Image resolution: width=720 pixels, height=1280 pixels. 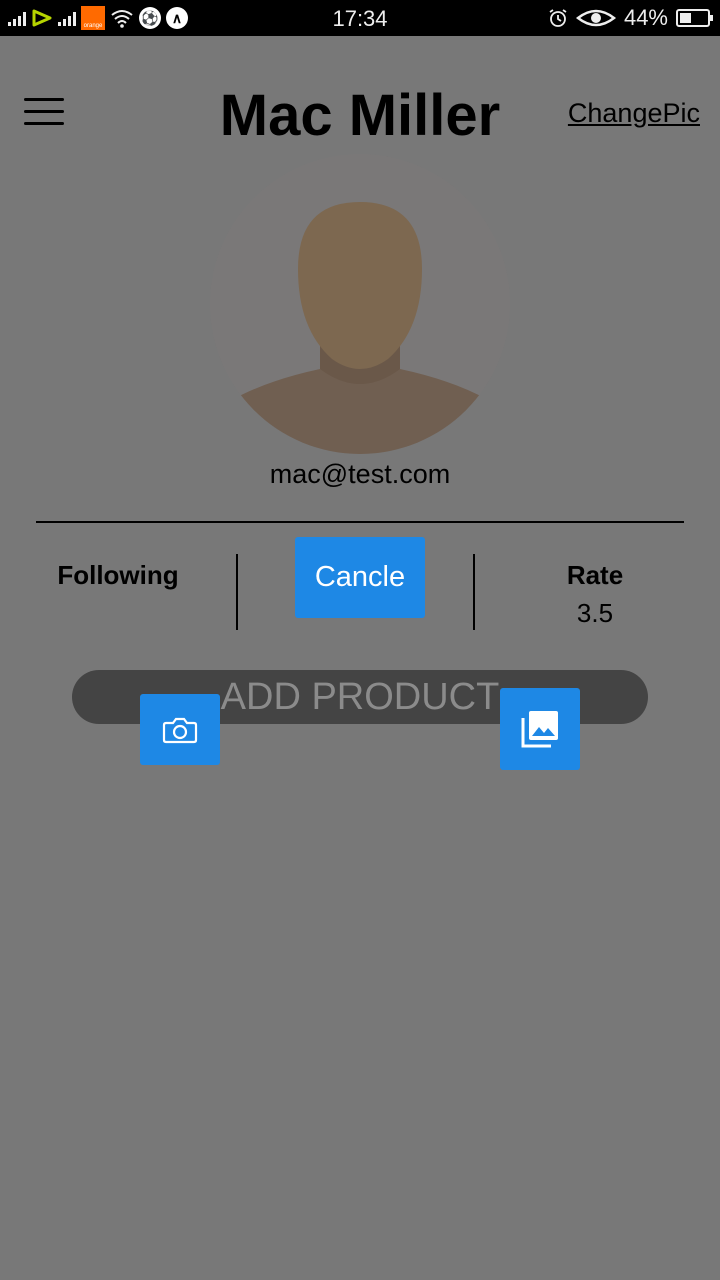 What do you see at coordinates (360, 18) in the screenshot?
I see `status-bar: orange ⚽ ∧ 17:34 44%` at bounding box center [360, 18].